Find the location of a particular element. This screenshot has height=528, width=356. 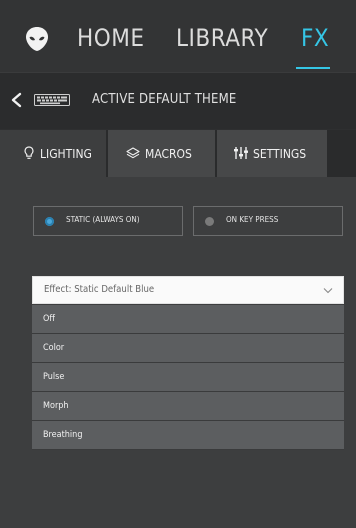

option-label: Color is located at coordinates (54, 348).